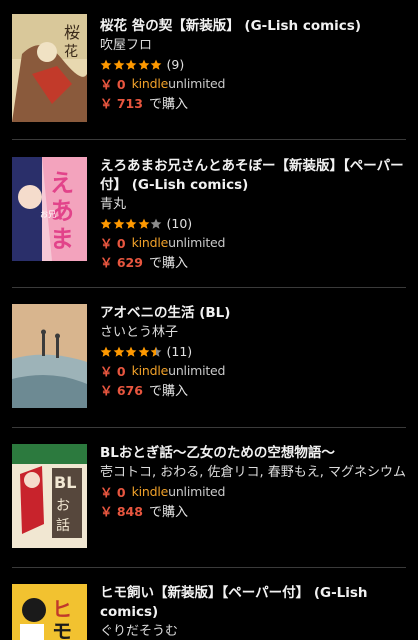 The height and width of the screenshot is (640, 418). What do you see at coordinates (49, 68) in the screenshot?
I see `book-cover: 桜 花` at bounding box center [49, 68].